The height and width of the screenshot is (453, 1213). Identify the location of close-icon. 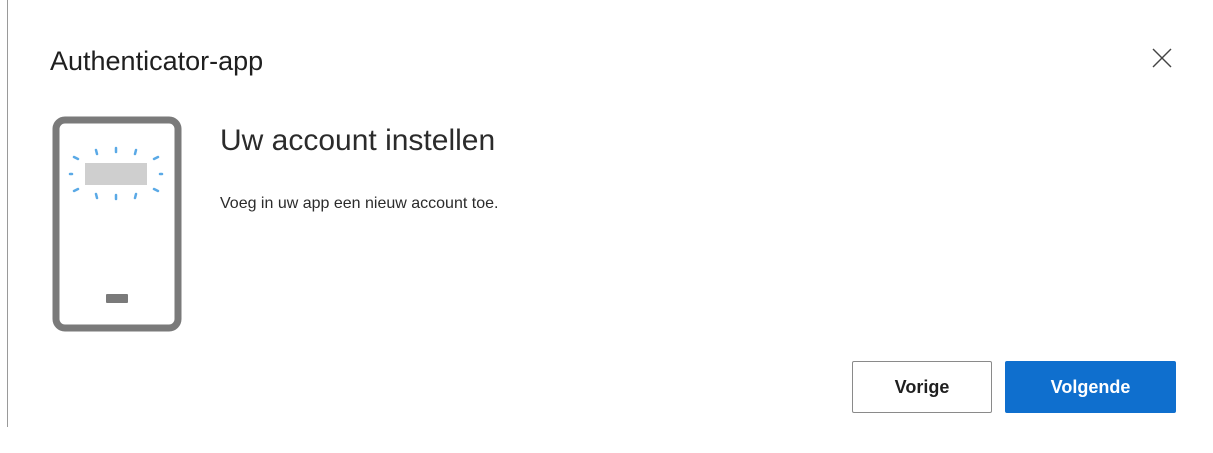
(1162, 58).